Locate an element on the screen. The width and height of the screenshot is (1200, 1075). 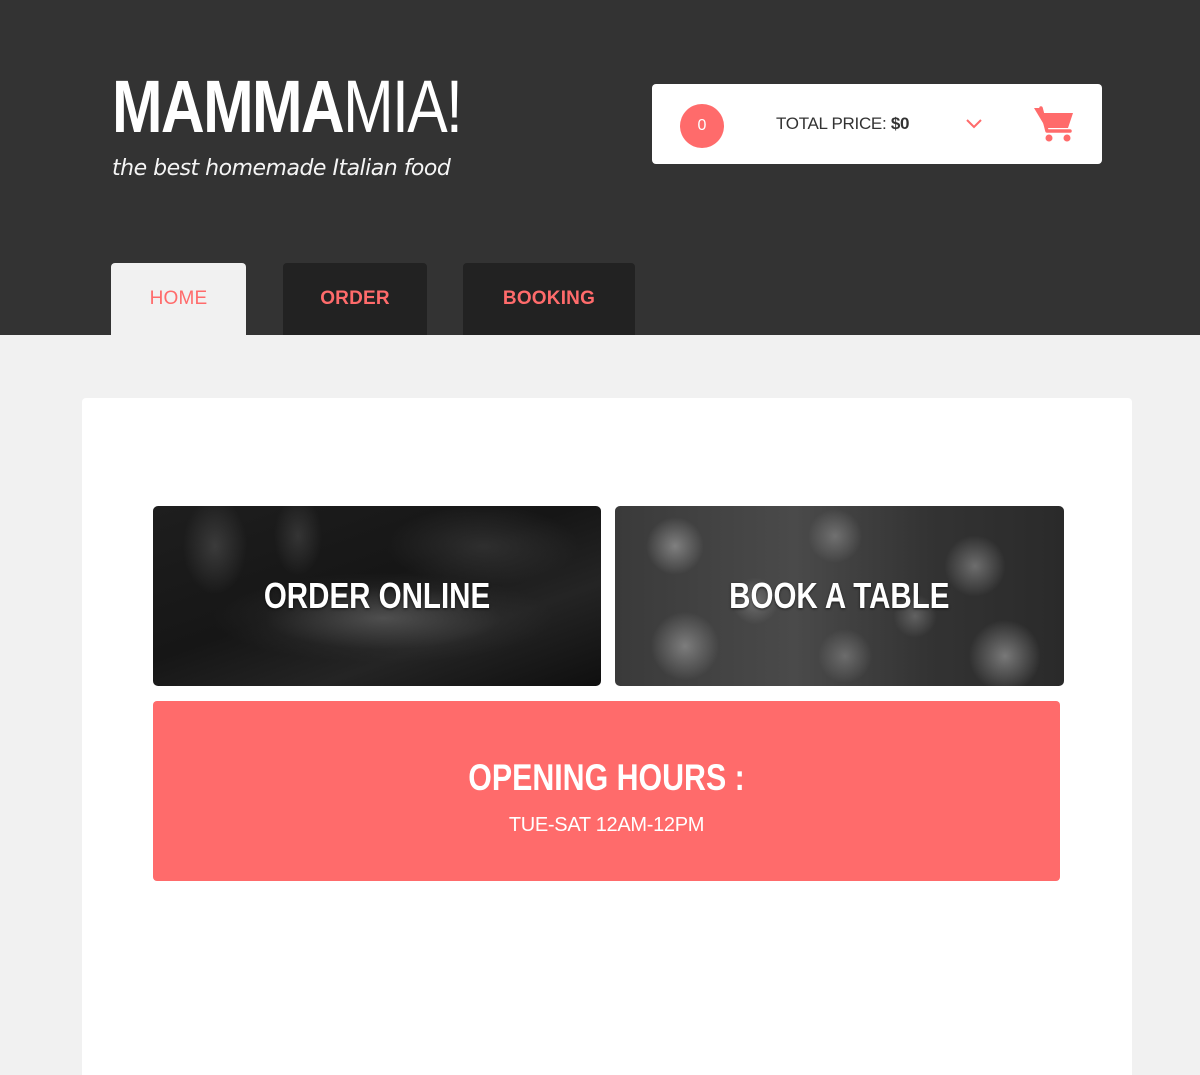
opening-hours-box: OPENING HOURS : TUE-SAT 12AM-12PM is located at coordinates (606, 791).